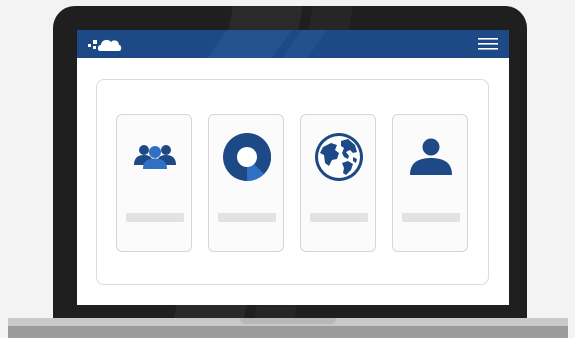 The height and width of the screenshot is (338, 575). I want to click on laptop-base-notch, so click(288, 321).